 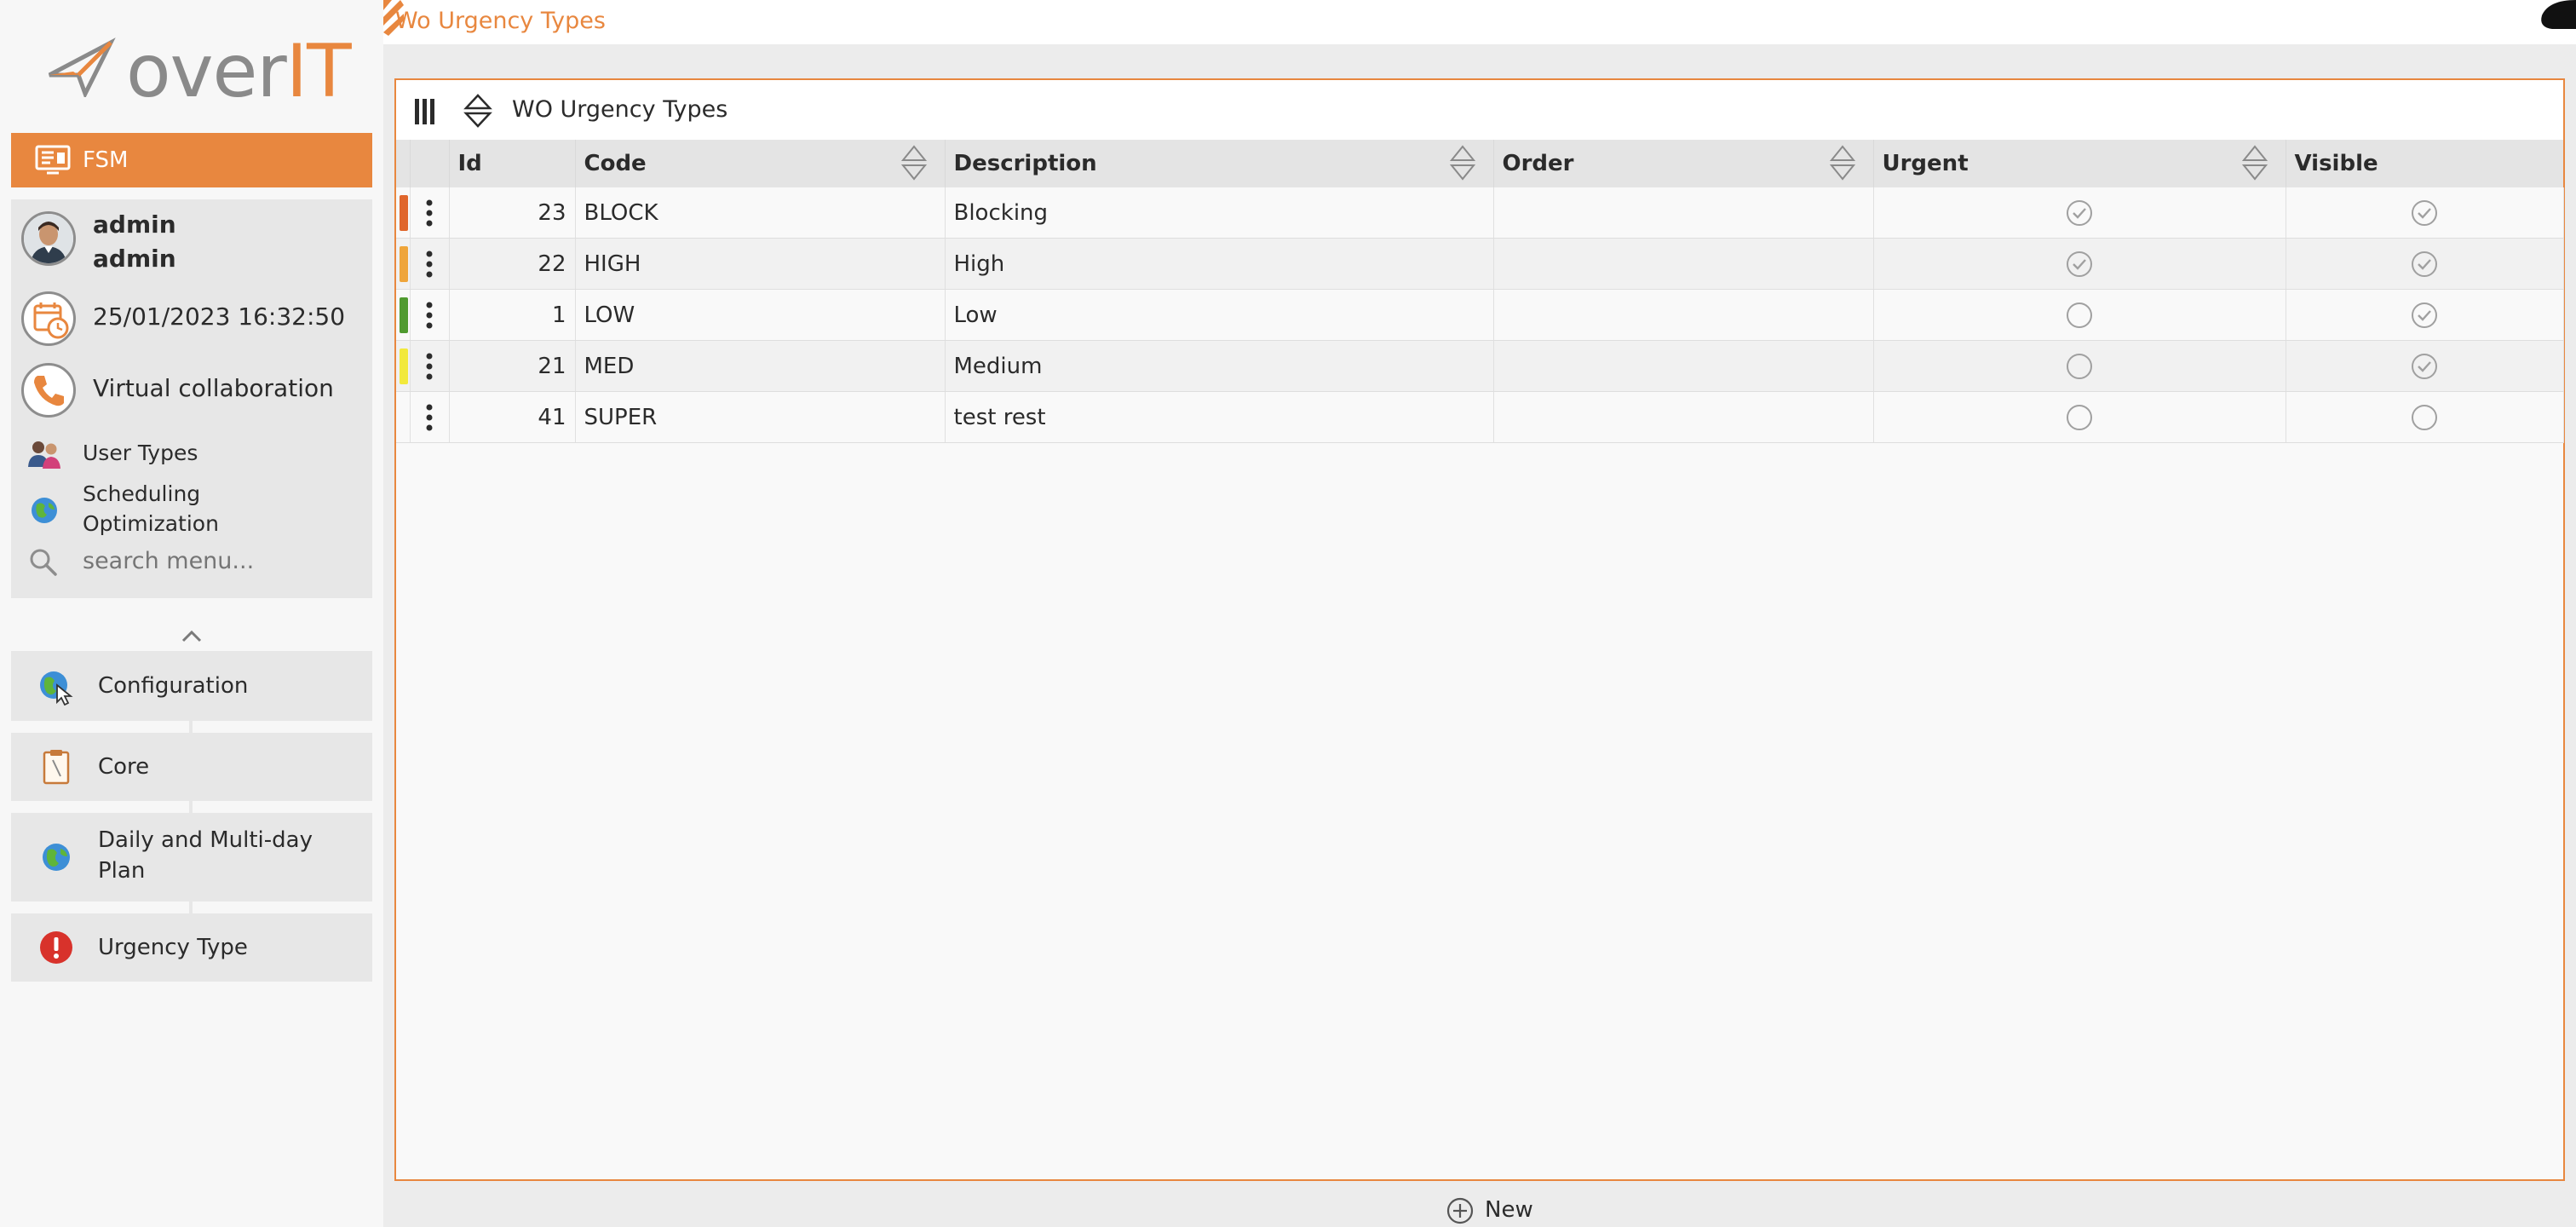 What do you see at coordinates (49, 238) in the screenshot?
I see `avatar` at bounding box center [49, 238].